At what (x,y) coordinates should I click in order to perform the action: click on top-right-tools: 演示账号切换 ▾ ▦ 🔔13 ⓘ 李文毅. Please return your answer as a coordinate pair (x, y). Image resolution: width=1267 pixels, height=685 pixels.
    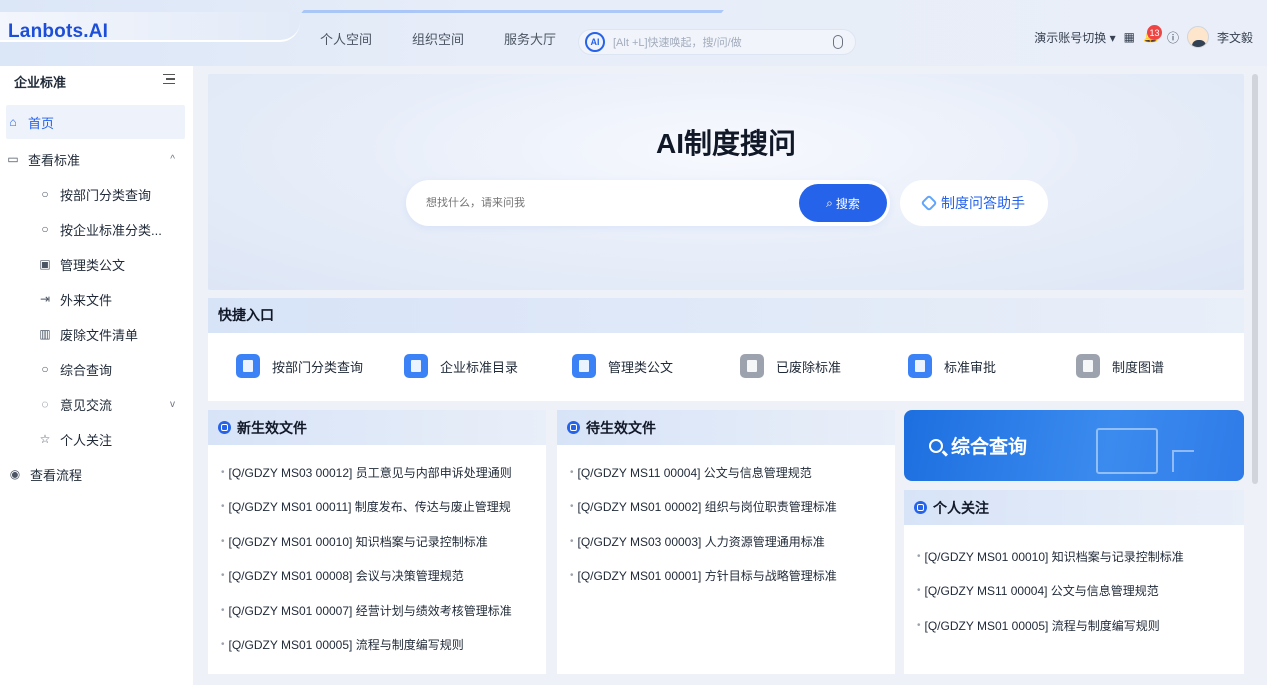
    Looking at the image, I should click on (1143, 36).